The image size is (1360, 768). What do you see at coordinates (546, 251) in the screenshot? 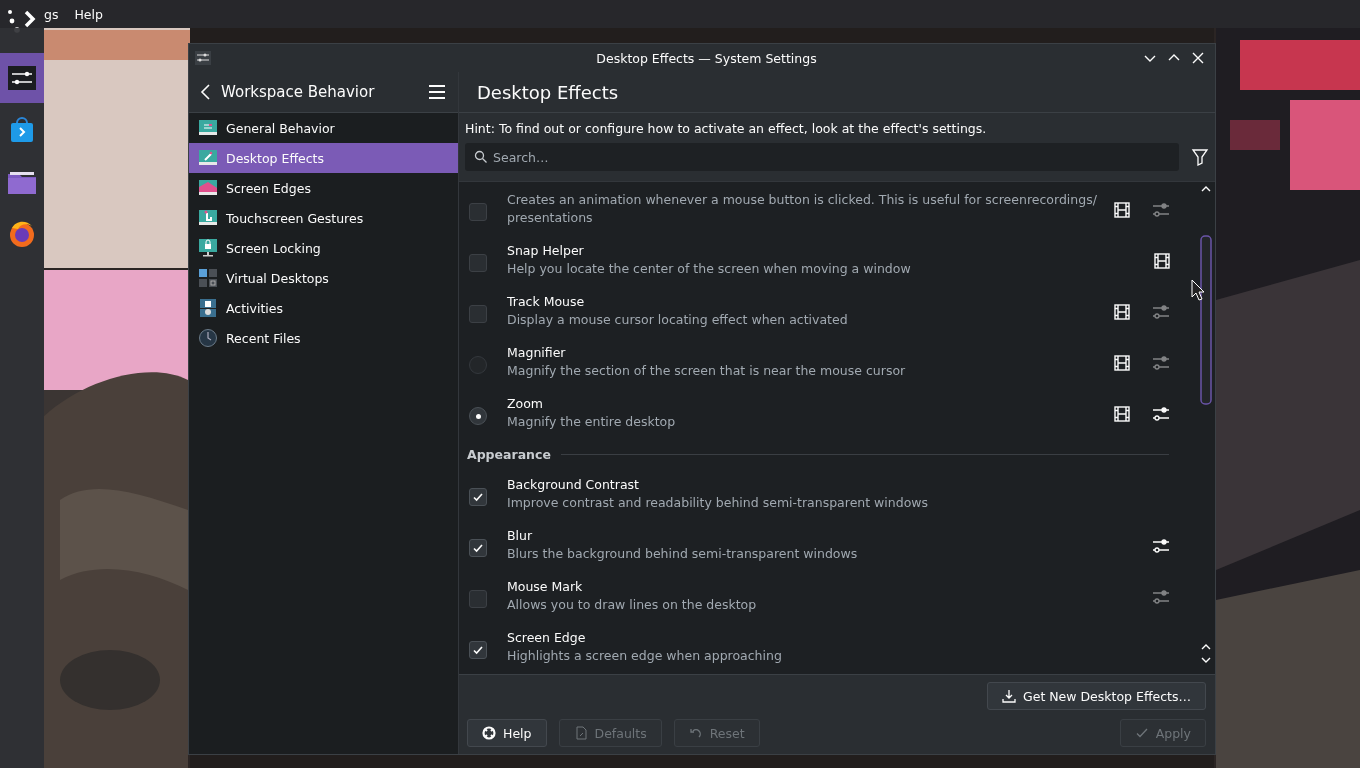
I see `effect-name: Snap Helper` at bounding box center [546, 251].